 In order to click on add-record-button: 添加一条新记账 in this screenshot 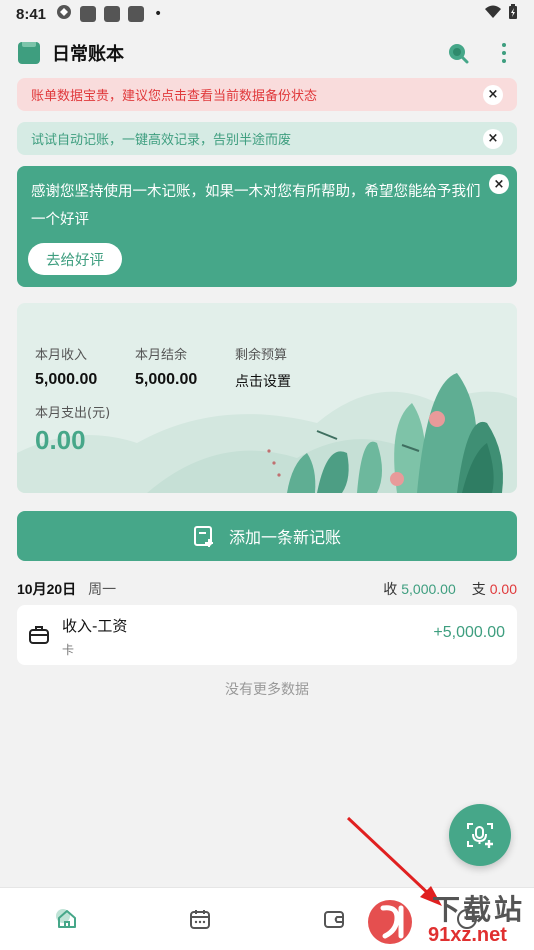, I will do `click(267, 536)`.